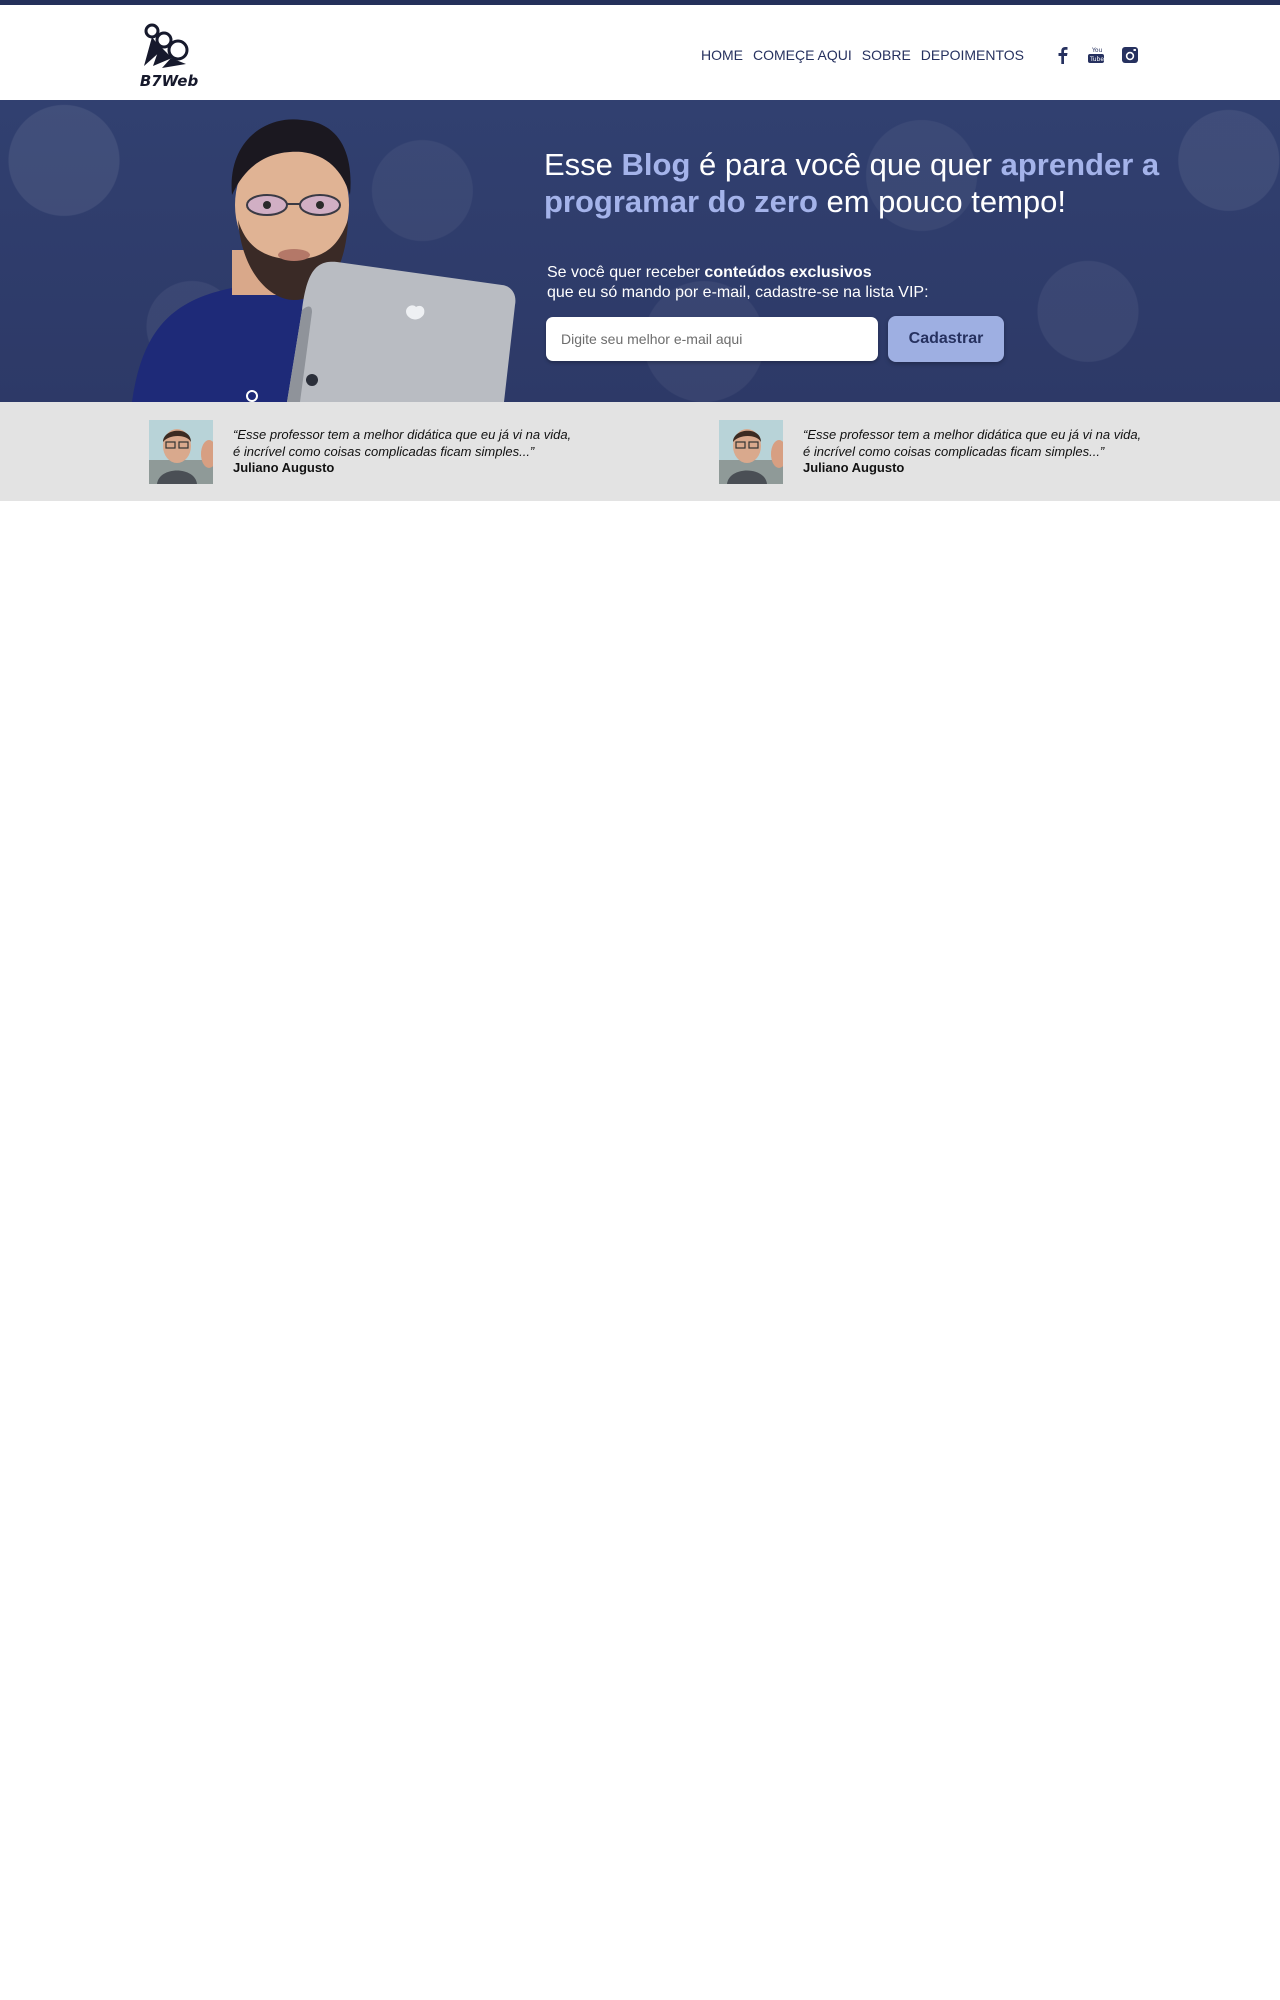  I want to click on nav-depoimentos: DEPOIMENTOS, so click(972, 55).